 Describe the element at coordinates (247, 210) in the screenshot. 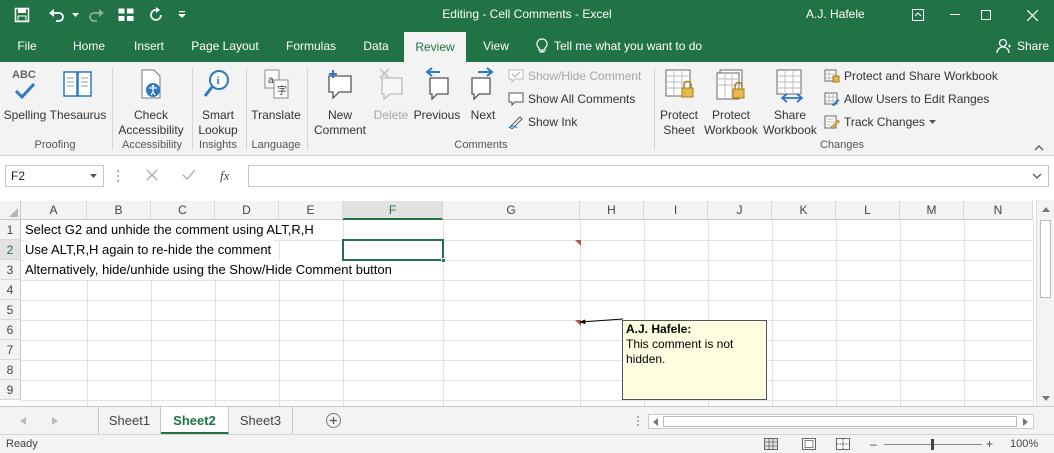

I see `column-header-d: D` at that location.